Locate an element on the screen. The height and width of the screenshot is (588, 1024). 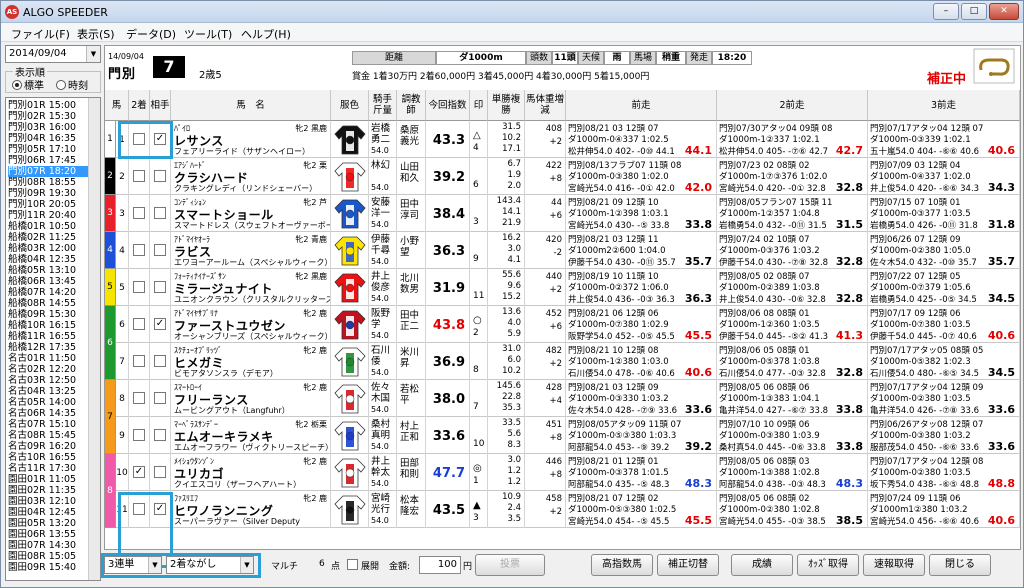
high-index-button: 高指数馬 is located at coordinates (622, 565).